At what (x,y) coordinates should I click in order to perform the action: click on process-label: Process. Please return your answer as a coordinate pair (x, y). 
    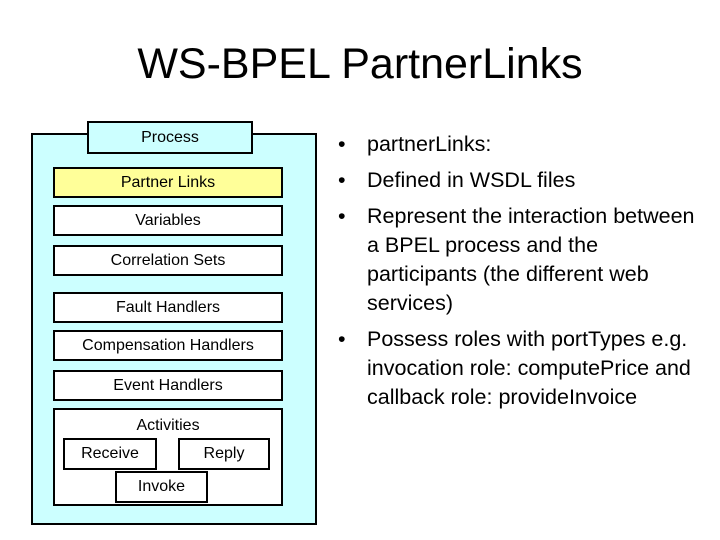
    Looking at the image, I should click on (170, 137).